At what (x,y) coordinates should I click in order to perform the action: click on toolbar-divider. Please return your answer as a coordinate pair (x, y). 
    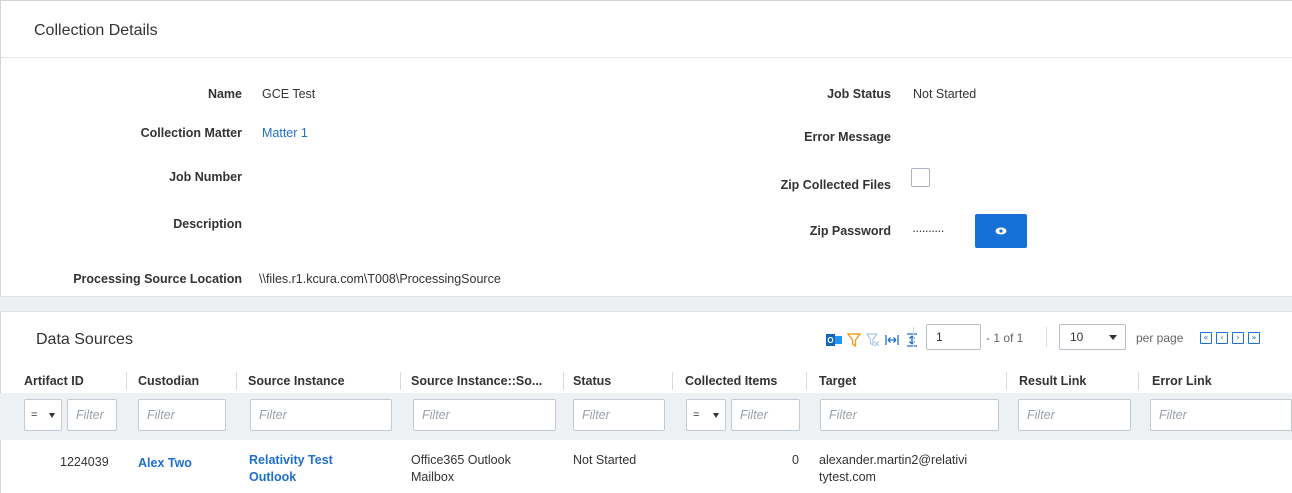
    Looking at the image, I should click on (913, 337).